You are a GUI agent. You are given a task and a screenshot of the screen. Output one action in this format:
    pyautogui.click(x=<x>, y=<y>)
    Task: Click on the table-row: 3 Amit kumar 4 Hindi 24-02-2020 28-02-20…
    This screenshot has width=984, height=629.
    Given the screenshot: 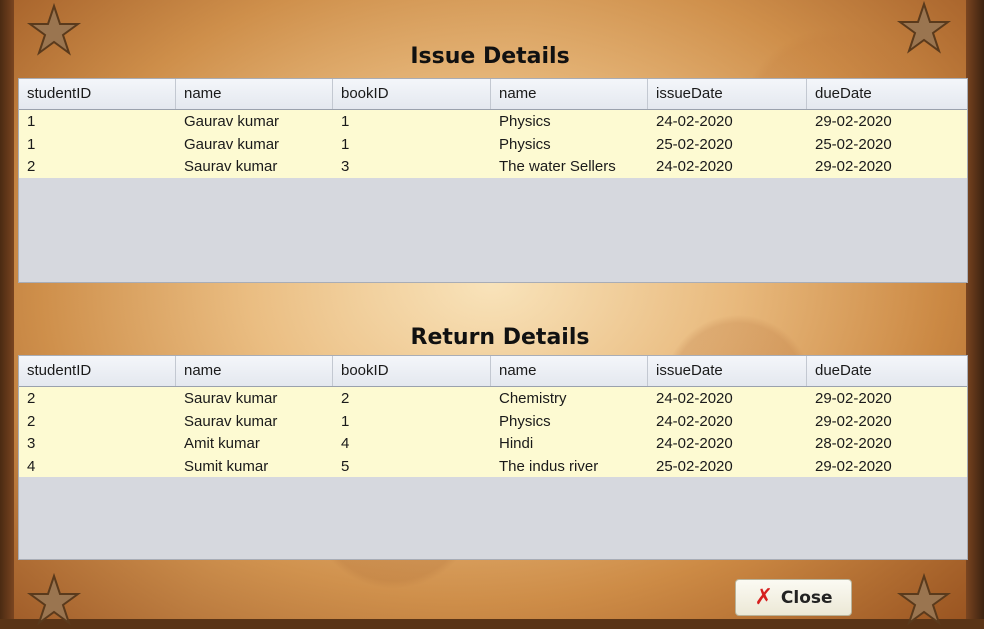 What is the action you would take?
    pyautogui.click(x=493, y=443)
    